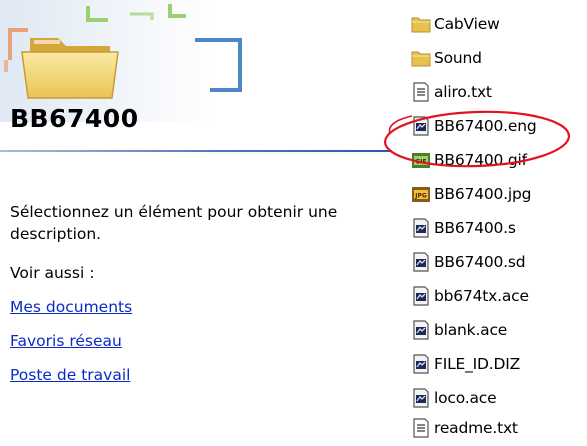  I want to click on file-item-file-id-diz: FILE_ID.DIZ, so click(465, 364).